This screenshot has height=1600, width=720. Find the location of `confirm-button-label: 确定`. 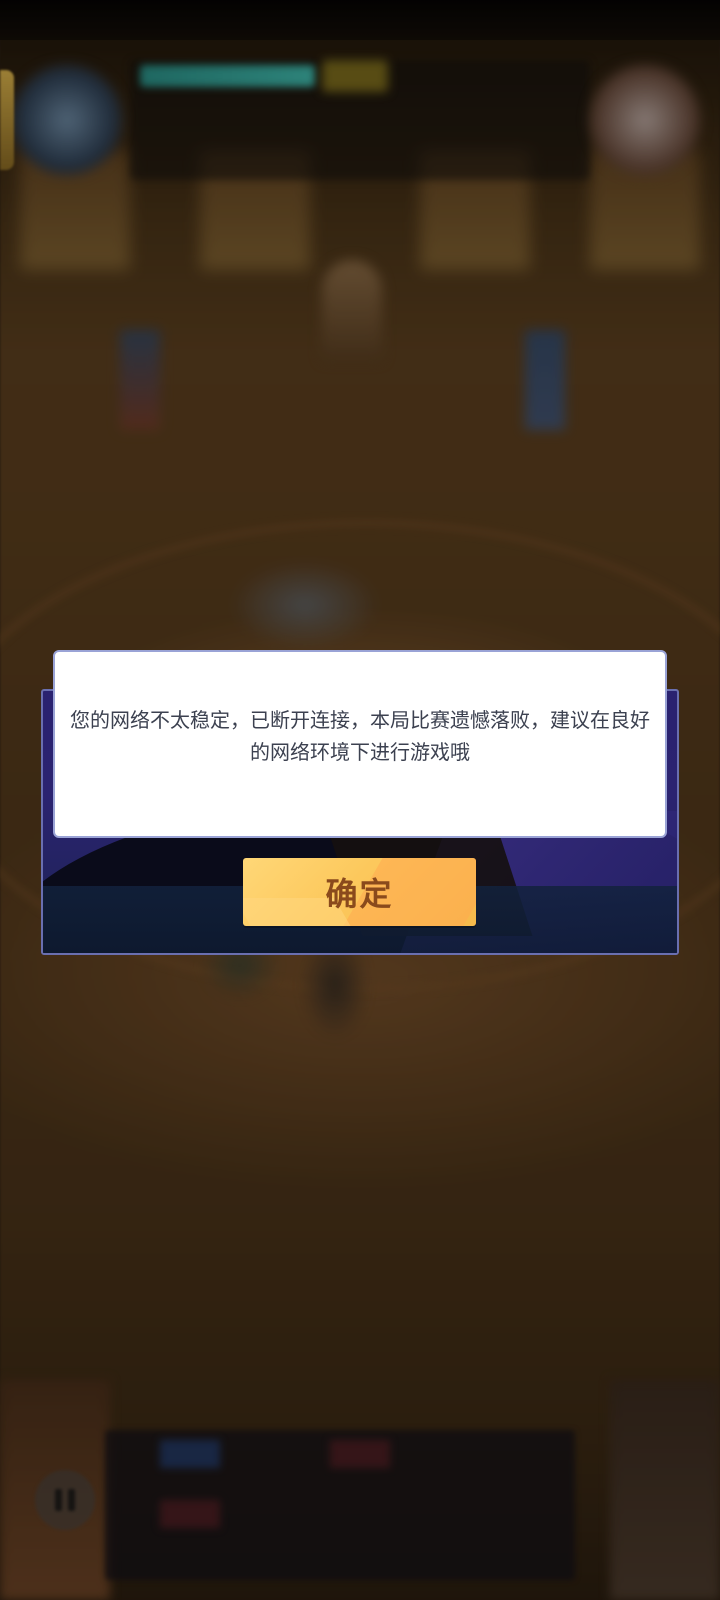

confirm-button-label: 确定 is located at coordinates (359, 894).